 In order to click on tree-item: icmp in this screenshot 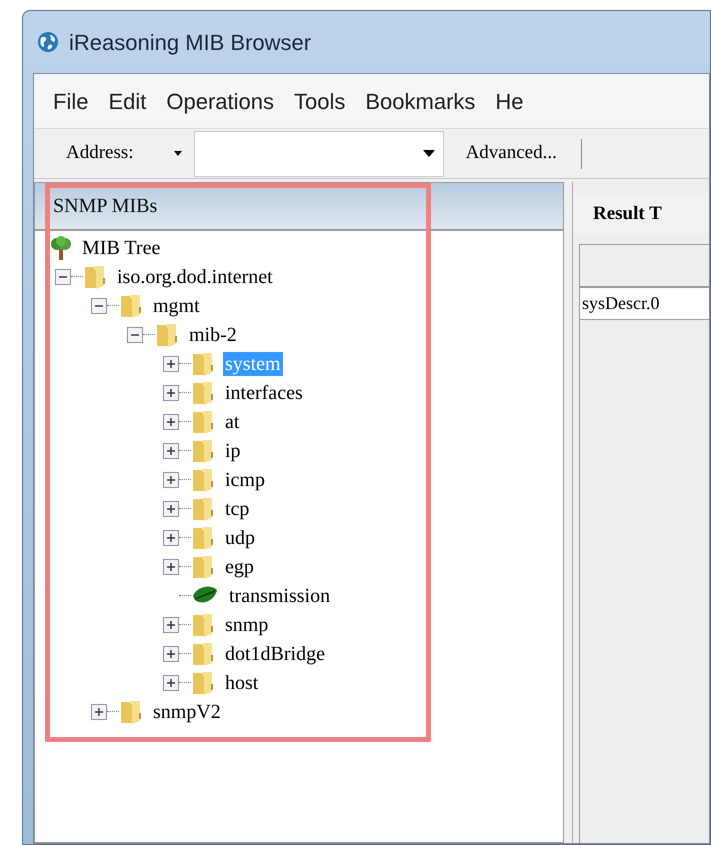, I will do `click(245, 480)`.